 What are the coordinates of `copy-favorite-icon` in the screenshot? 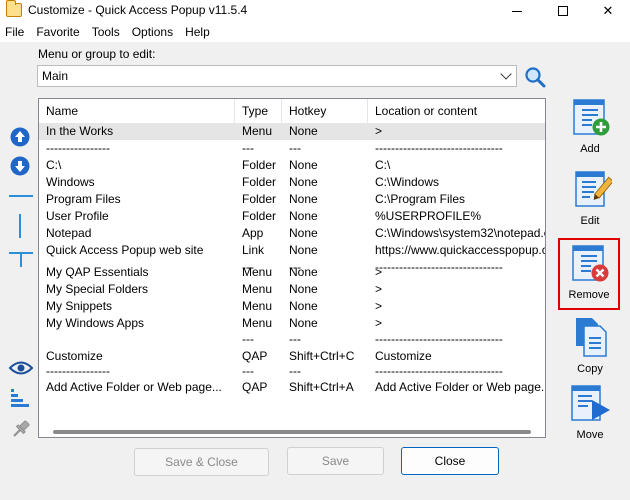 It's located at (591, 337).